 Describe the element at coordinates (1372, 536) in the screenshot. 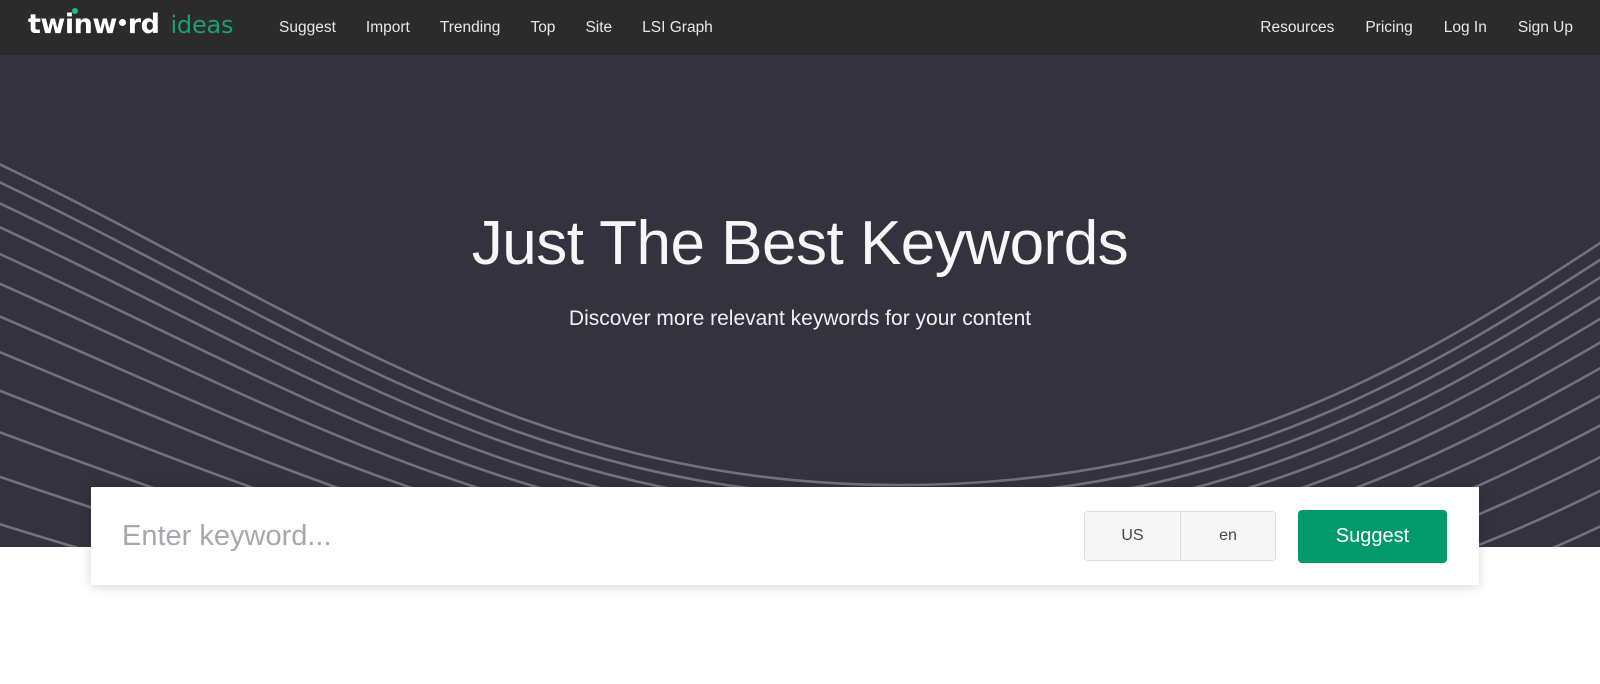

I see `suggest-submit-button: Suggest` at that location.